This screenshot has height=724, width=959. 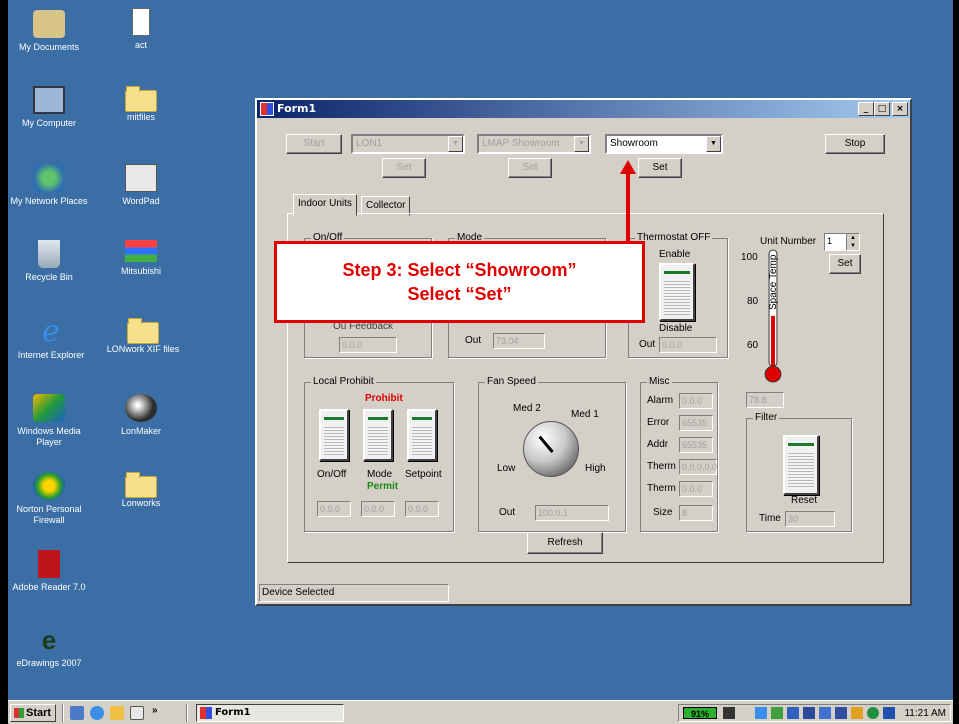 What do you see at coordinates (857, 713) in the screenshot?
I see `pen-tray-icon` at bounding box center [857, 713].